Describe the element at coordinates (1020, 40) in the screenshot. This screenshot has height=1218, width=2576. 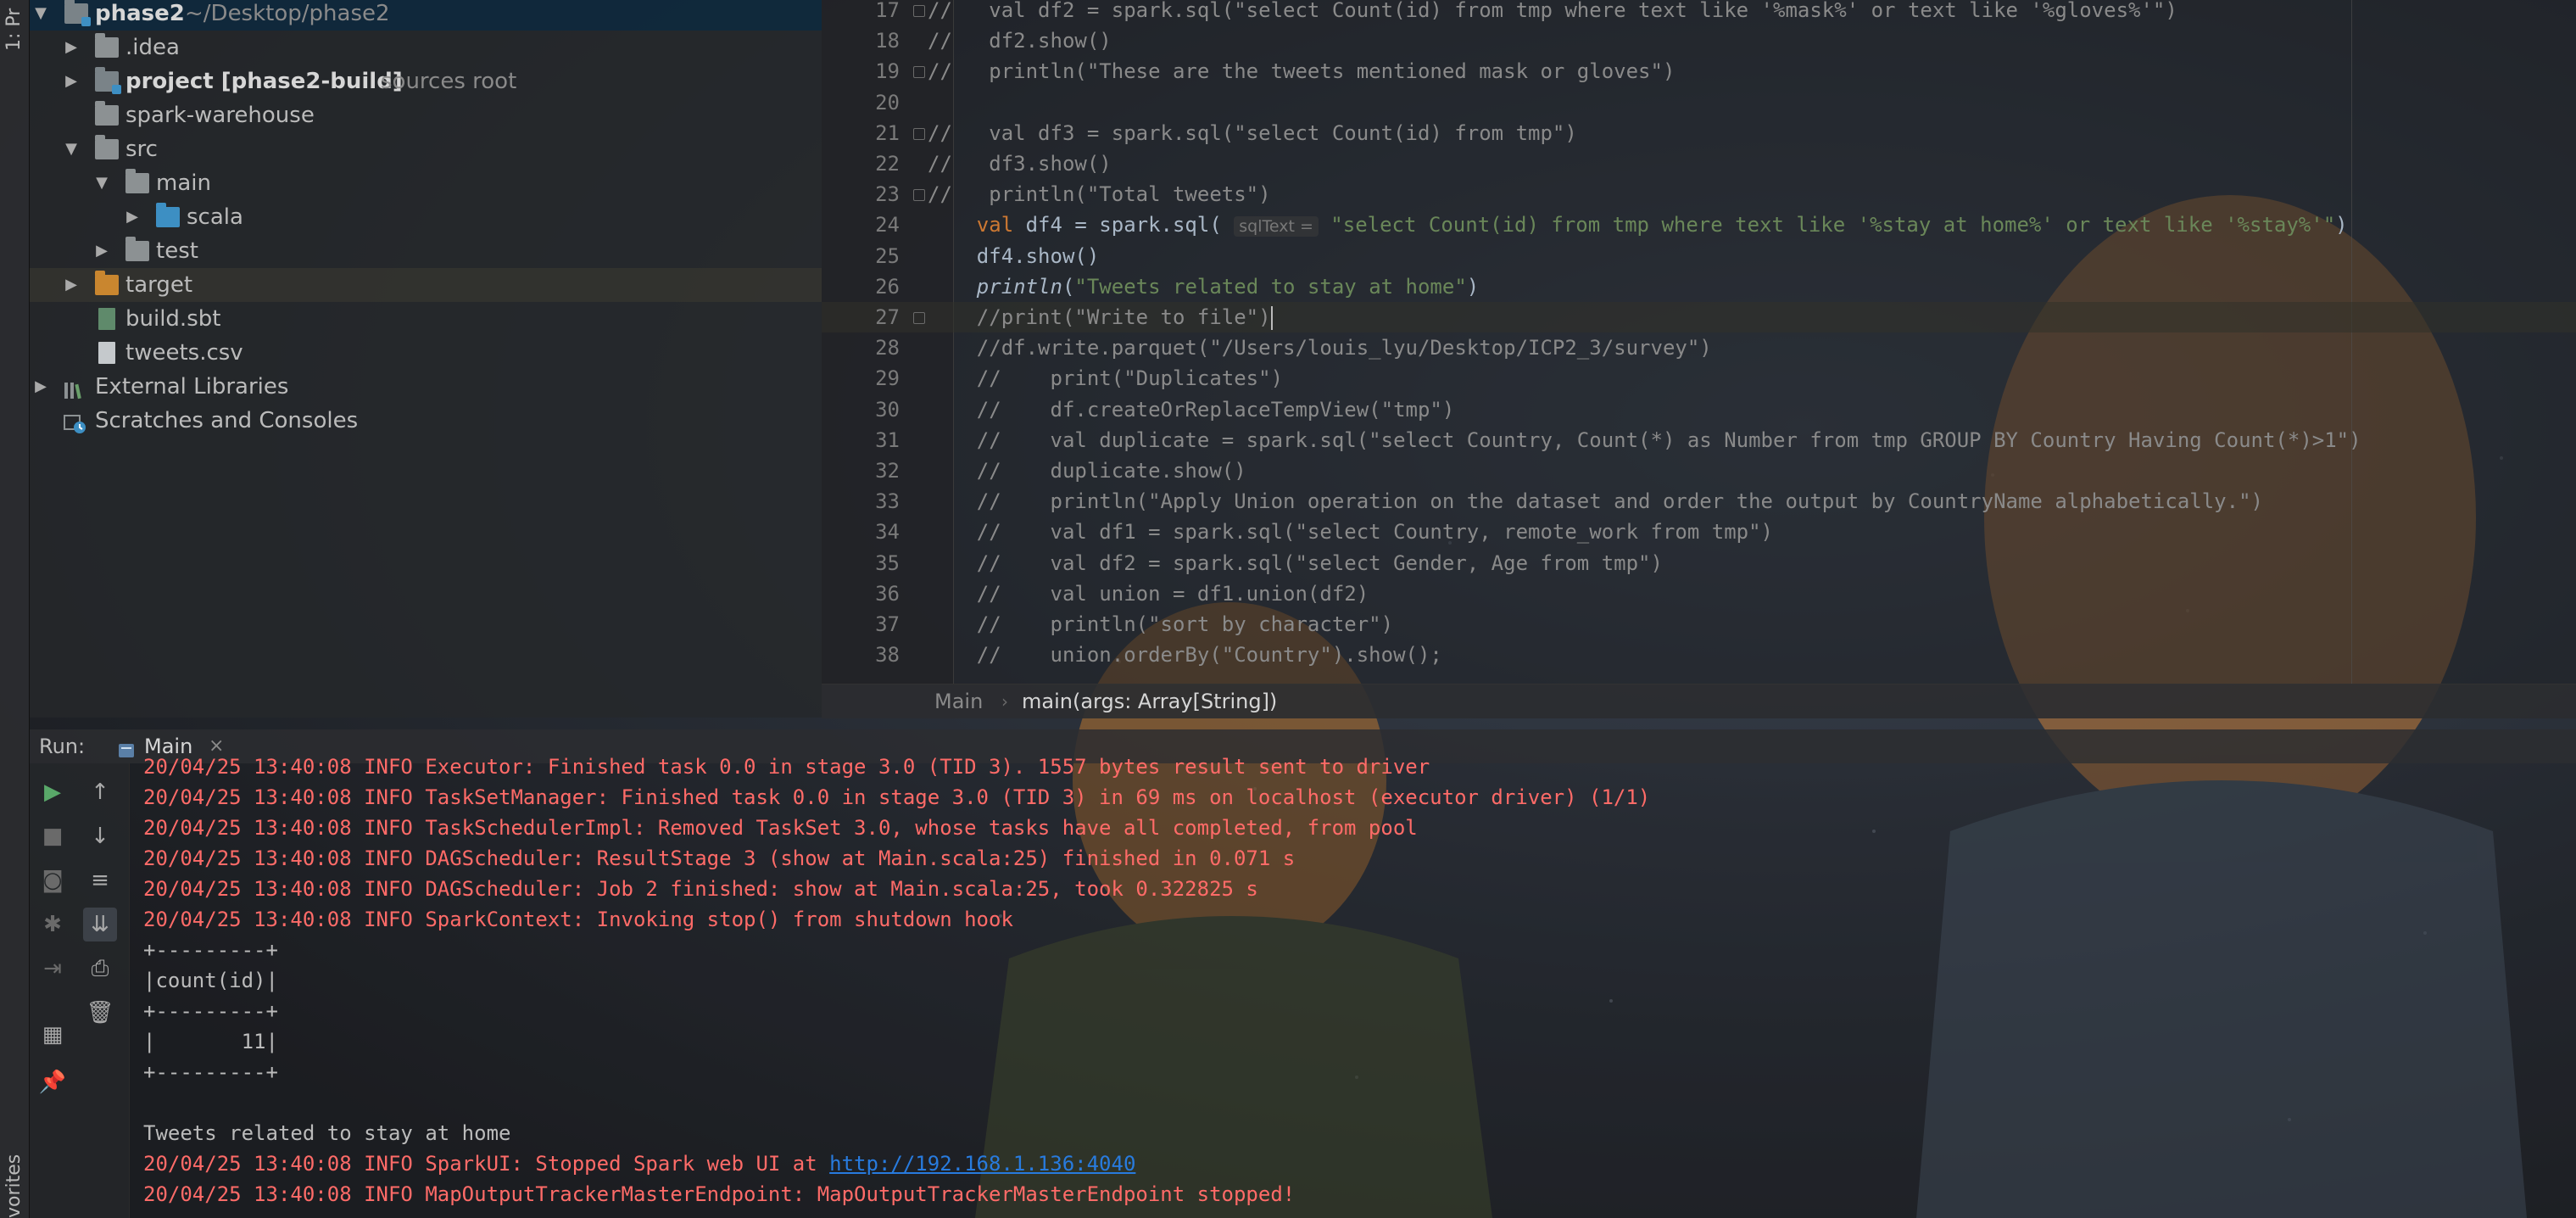
I see `code-text: // df2.show()` at that location.